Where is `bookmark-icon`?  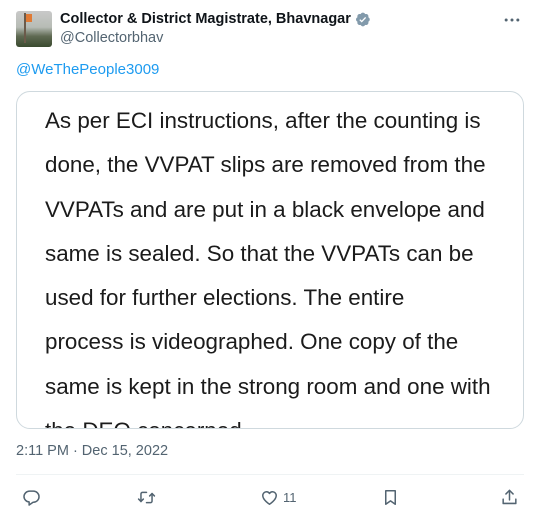 bookmark-icon is located at coordinates (390, 497).